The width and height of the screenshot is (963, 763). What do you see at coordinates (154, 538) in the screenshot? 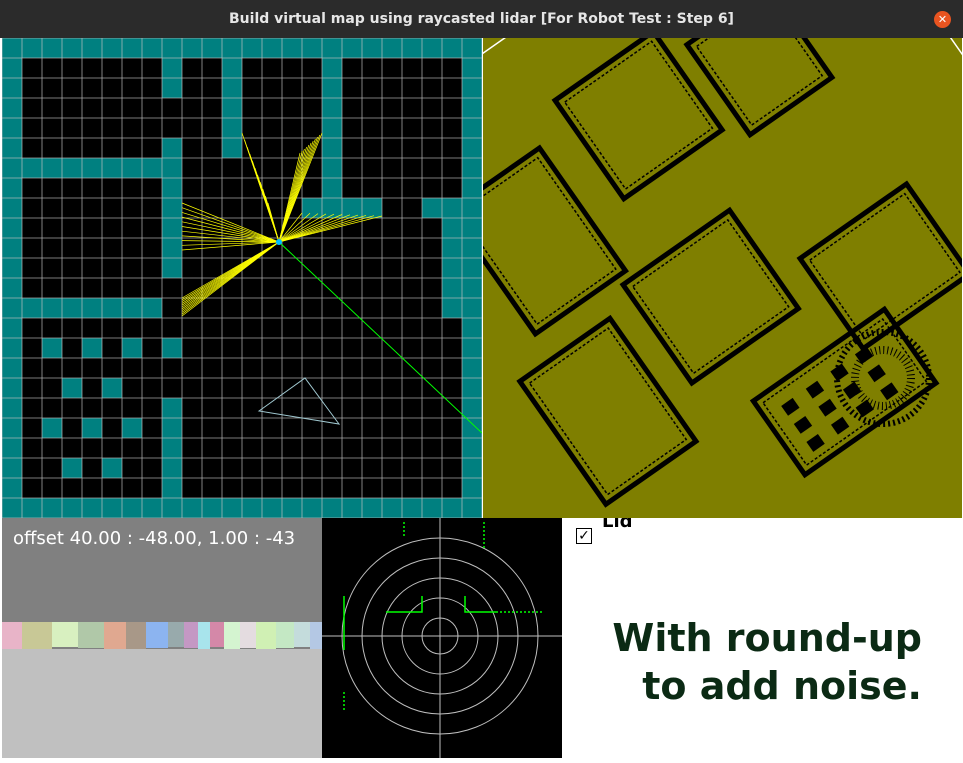
I see `offset-readout: offset 40.00 : -48.00, 1.00 : -43` at bounding box center [154, 538].